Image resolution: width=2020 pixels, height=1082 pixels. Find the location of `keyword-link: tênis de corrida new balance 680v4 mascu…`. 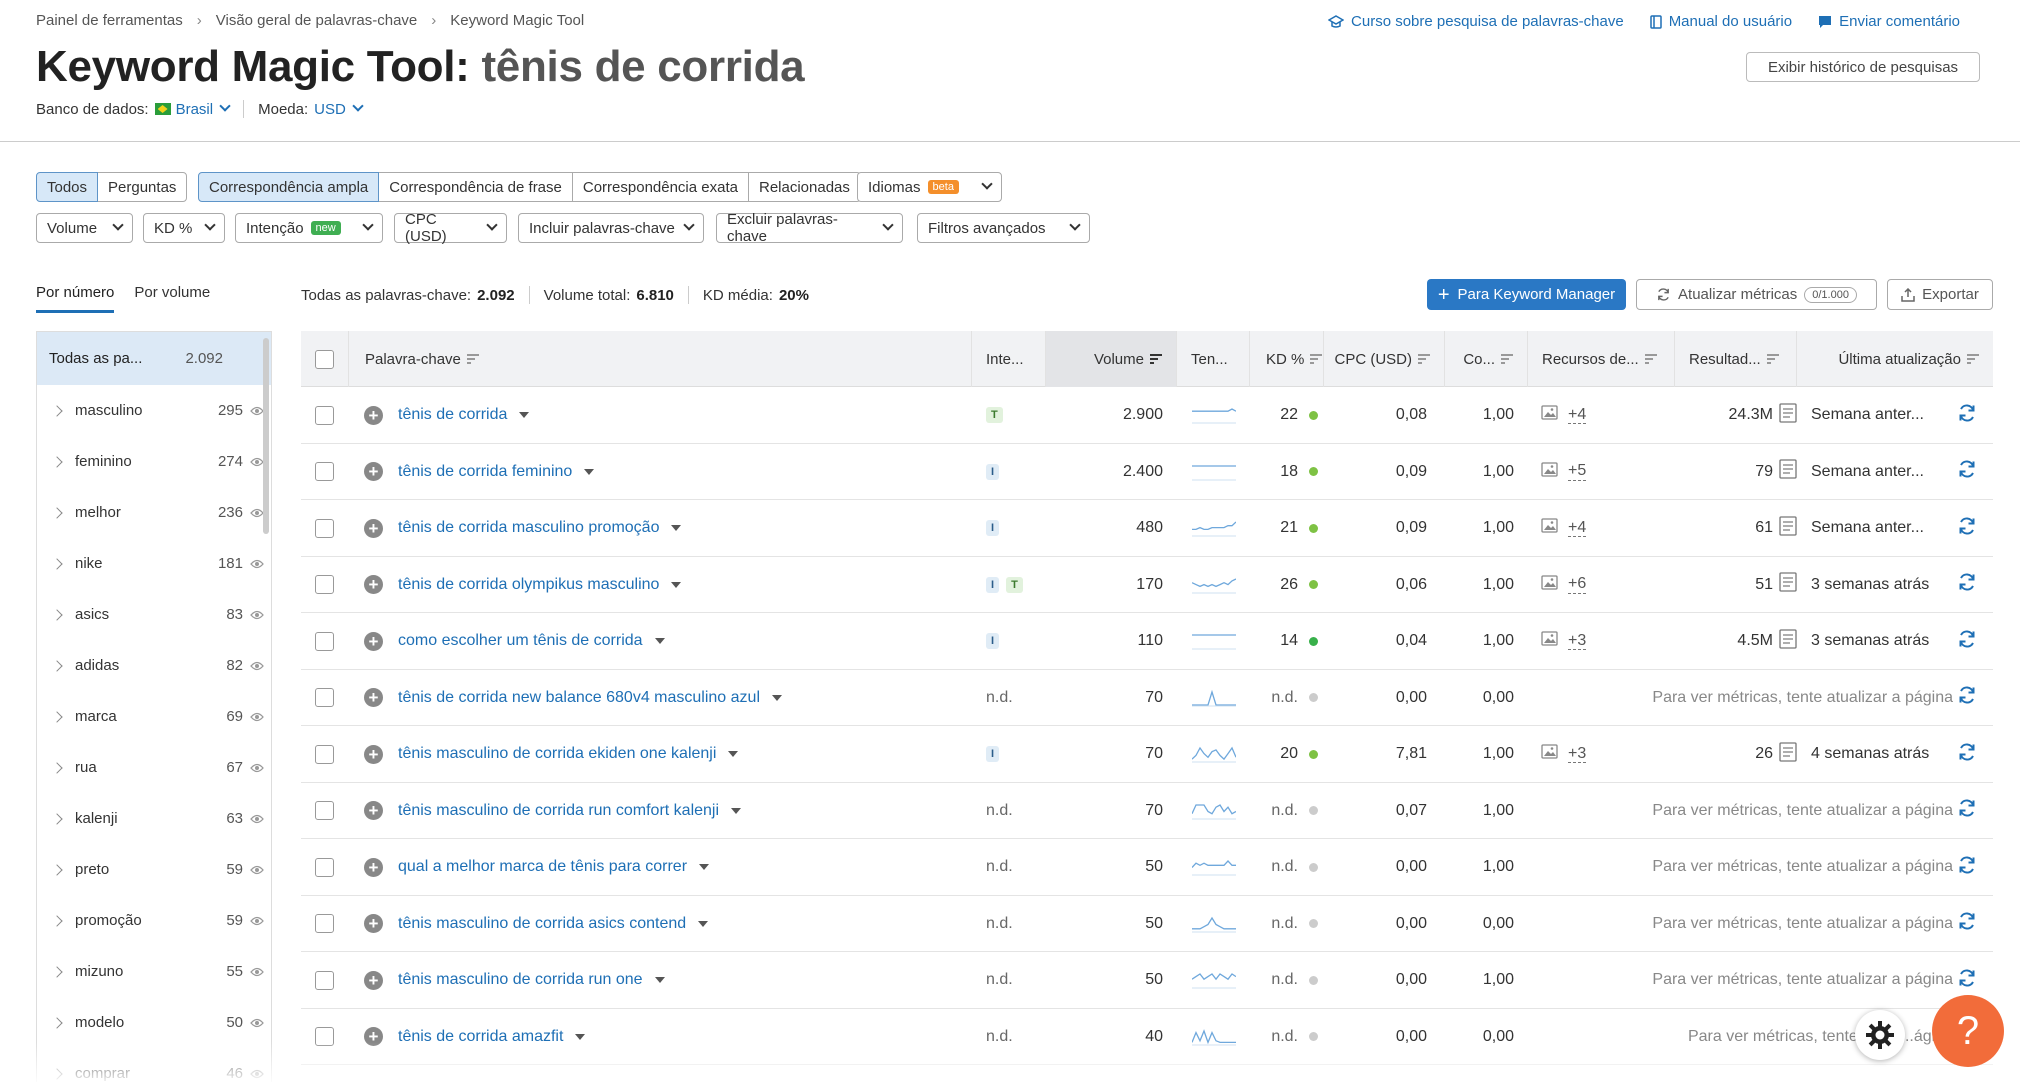

keyword-link: tênis de corrida new balance 680v4 mascu… is located at coordinates (579, 698).